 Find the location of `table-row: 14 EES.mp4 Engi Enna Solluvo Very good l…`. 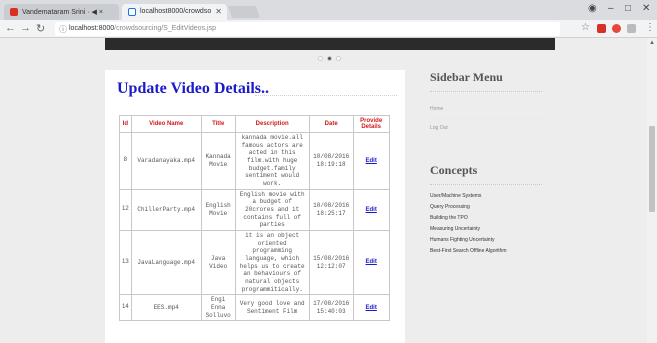

table-row: 14 EES.mp4 Engi Enna Solluvo Very good l… is located at coordinates (254, 308).